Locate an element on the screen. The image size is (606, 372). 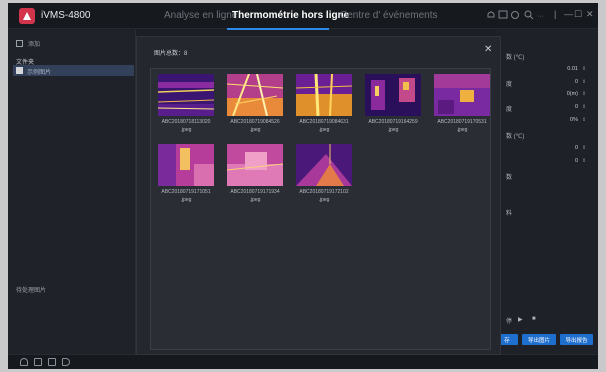
dialog-title: 图片总数：8 is located at coordinates (171, 54).